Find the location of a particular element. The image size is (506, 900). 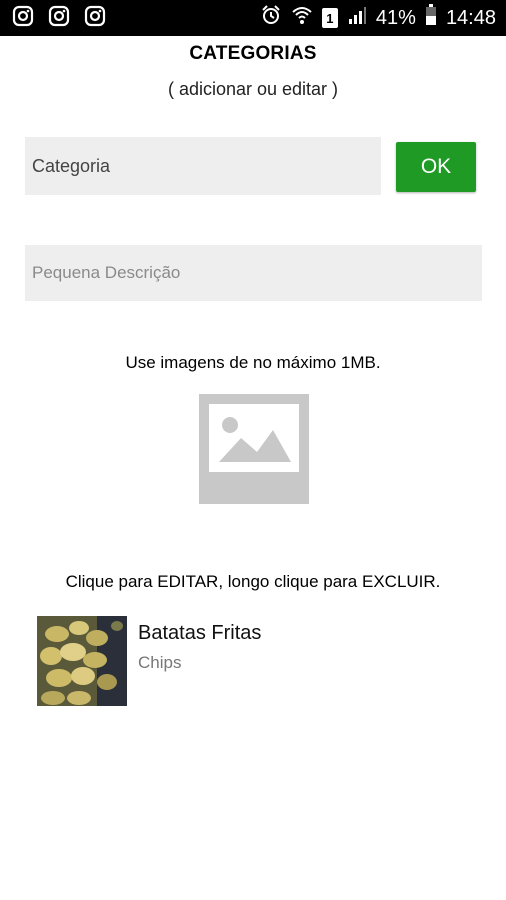

page-title: CATEGORIAS is located at coordinates (253, 53).